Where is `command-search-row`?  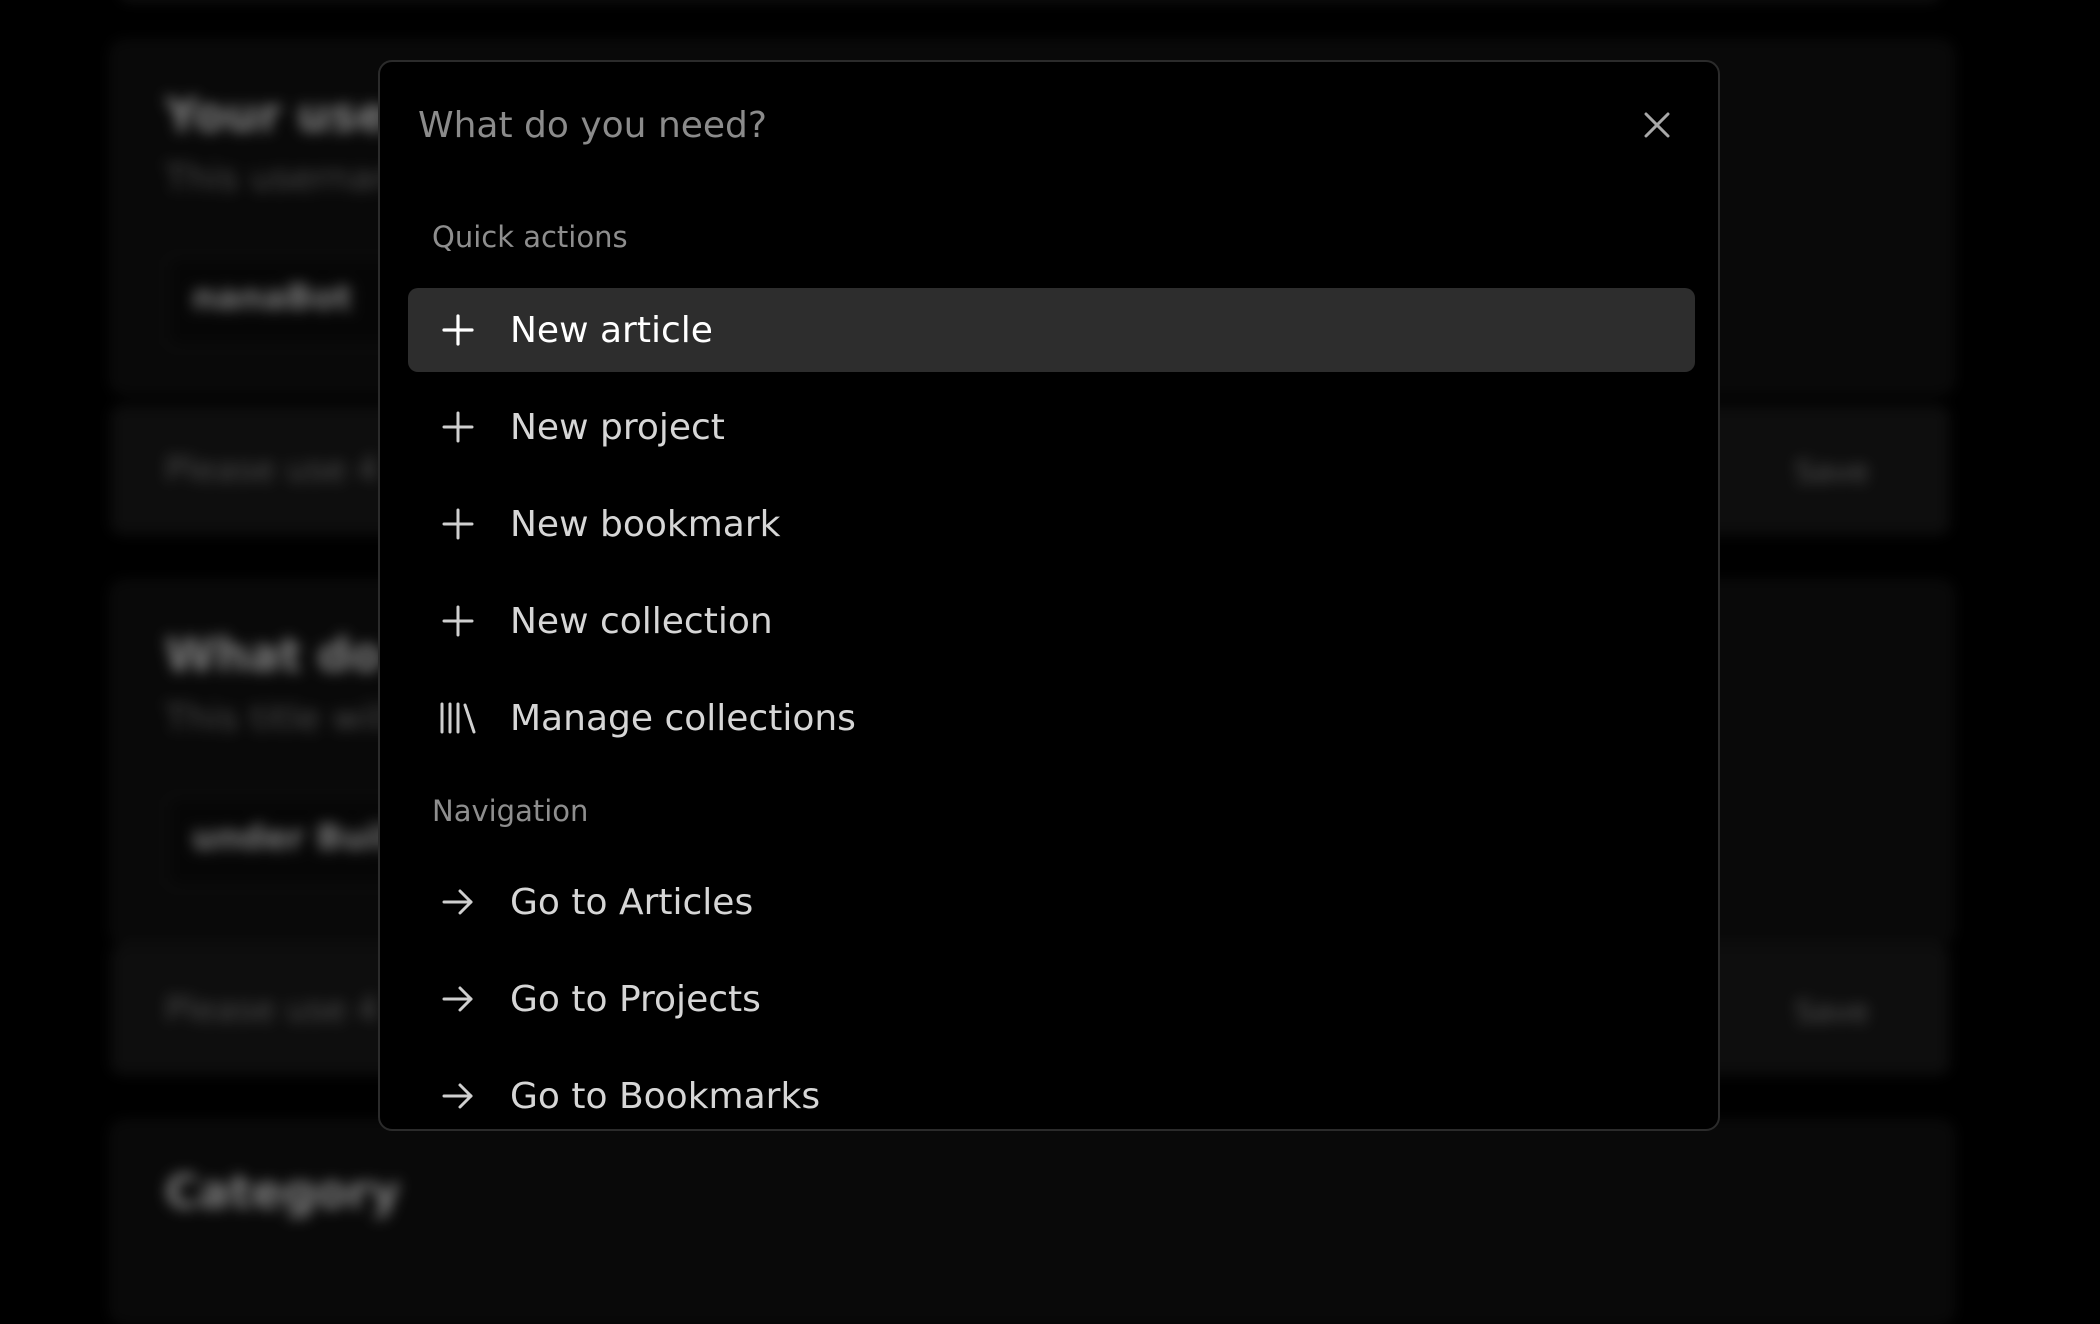 command-search-row is located at coordinates (1049, 127).